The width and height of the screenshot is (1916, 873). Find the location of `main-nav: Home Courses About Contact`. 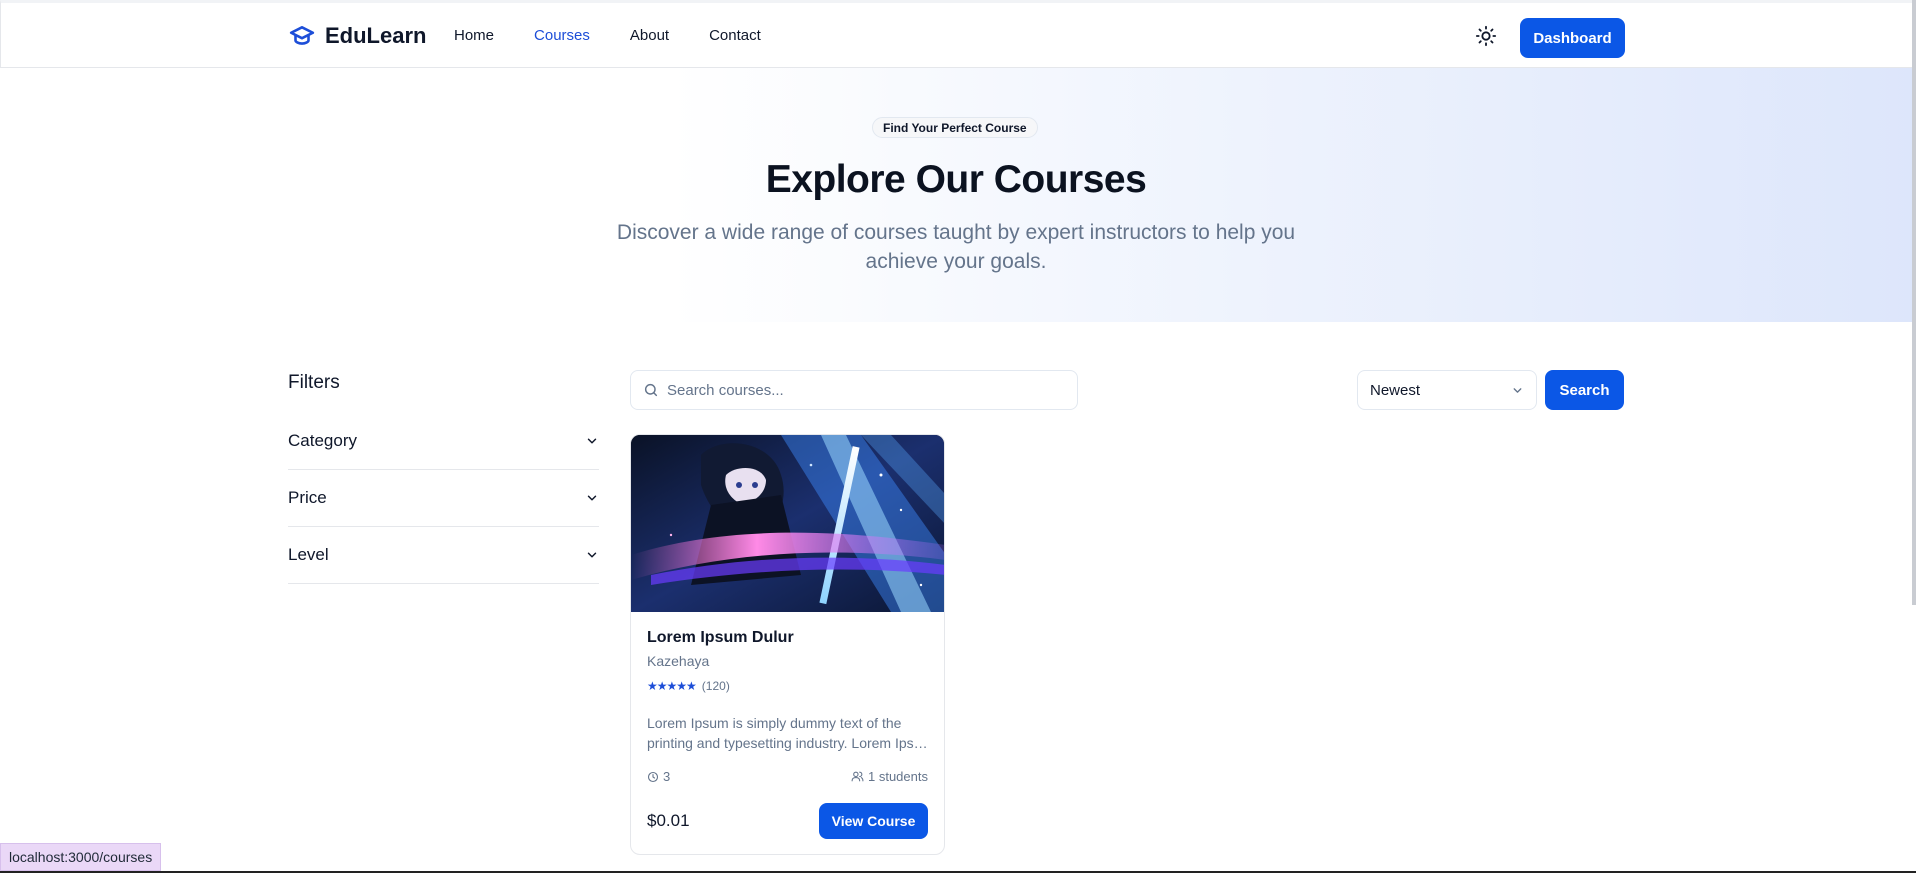

main-nav: Home Courses About Contact is located at coordinates (607, 35).